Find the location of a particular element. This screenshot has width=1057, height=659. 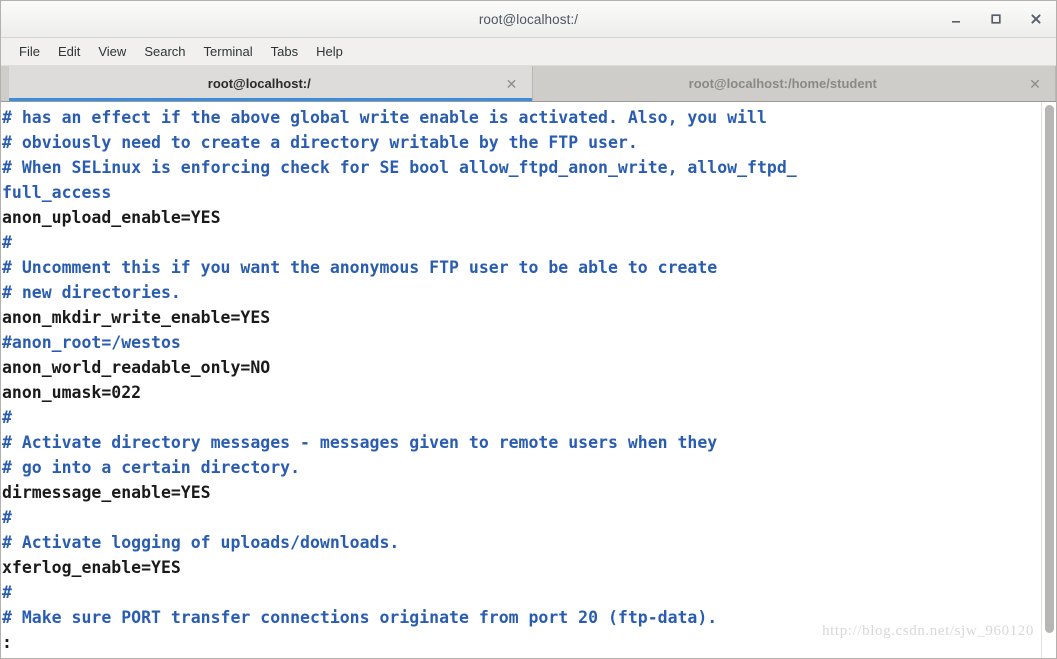

scrollbar-thumb is located at coordinates (1049, 369).